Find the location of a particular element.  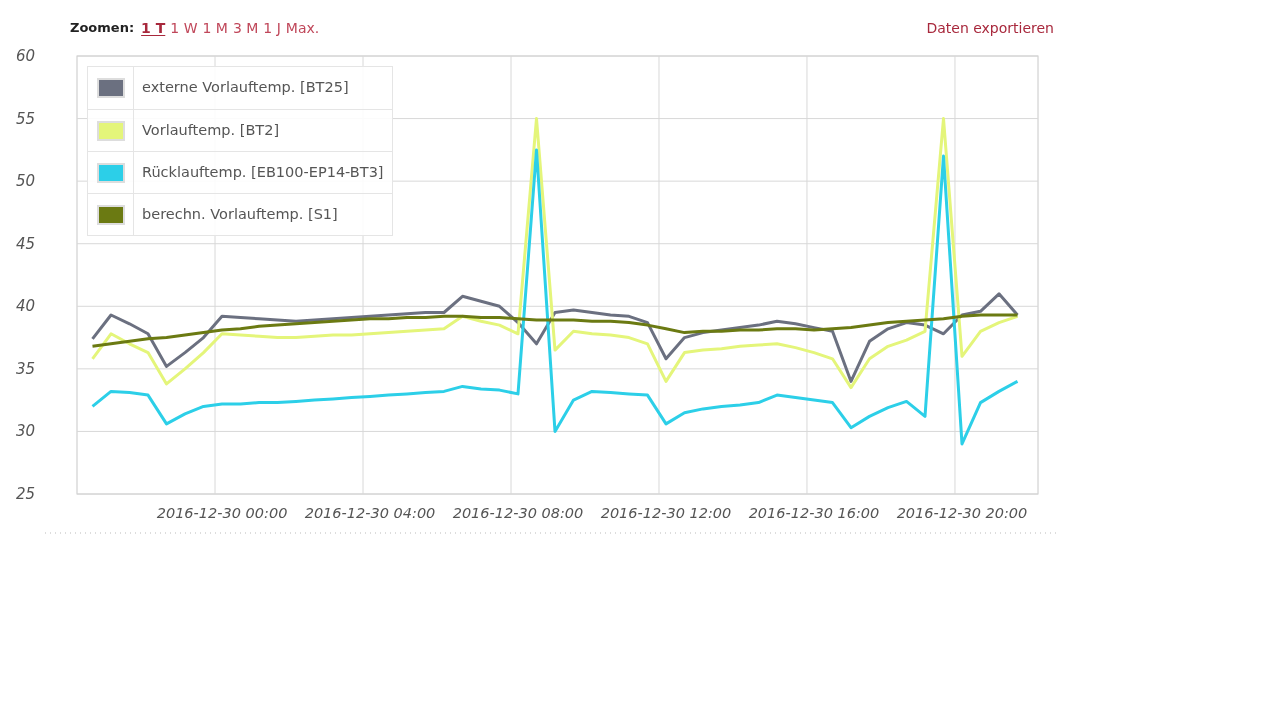

x-axis-label: 2016-12-30 04:00 is located at coordinates (370, 513).